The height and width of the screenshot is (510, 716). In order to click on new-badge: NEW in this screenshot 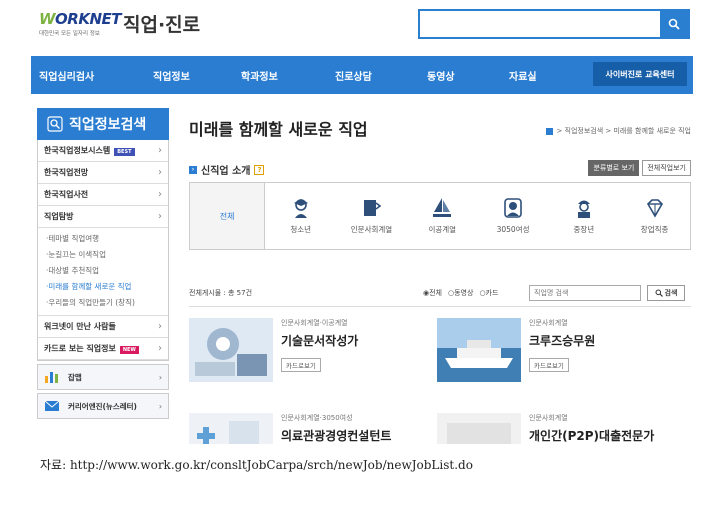, I will do `click(129, 350)`.